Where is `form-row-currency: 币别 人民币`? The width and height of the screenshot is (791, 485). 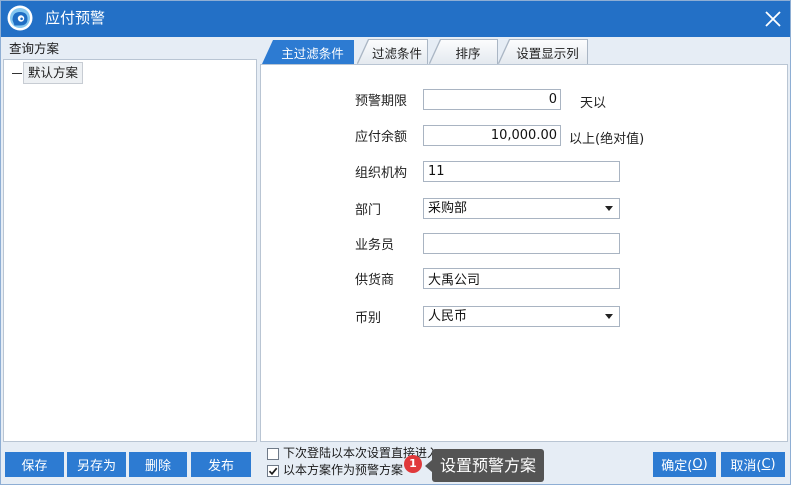 form-row-currency: 币别 人民币 is located at coordinates (524, 316).